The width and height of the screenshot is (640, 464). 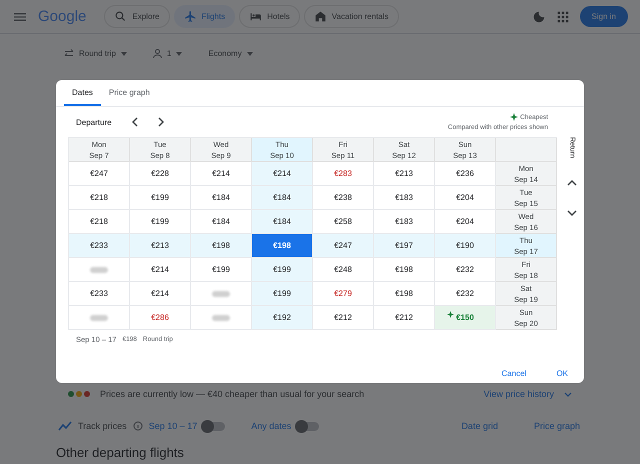 I want to click on track-prices-label: Track prices, so click(x=102, y=426).